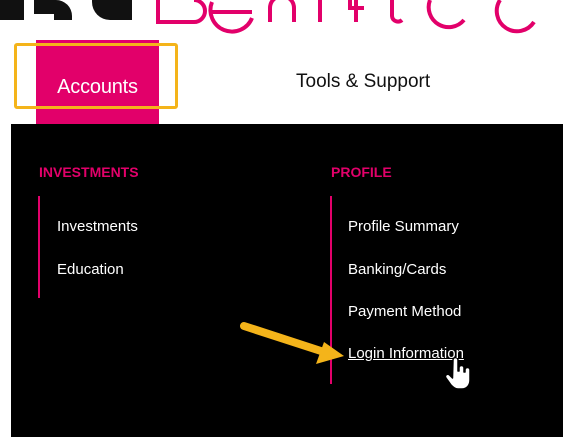 The height and width of the screenshot is (437, 563). What do you see at coordinates (397, 269) in the screenshot?
I see `menu-item-banking-cards: Banking/Cards` at bounding box center [397, 269].